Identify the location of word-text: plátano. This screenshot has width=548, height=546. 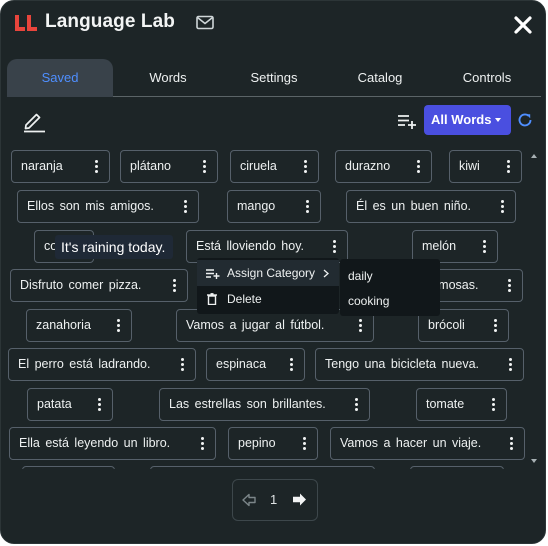
(151, 166).